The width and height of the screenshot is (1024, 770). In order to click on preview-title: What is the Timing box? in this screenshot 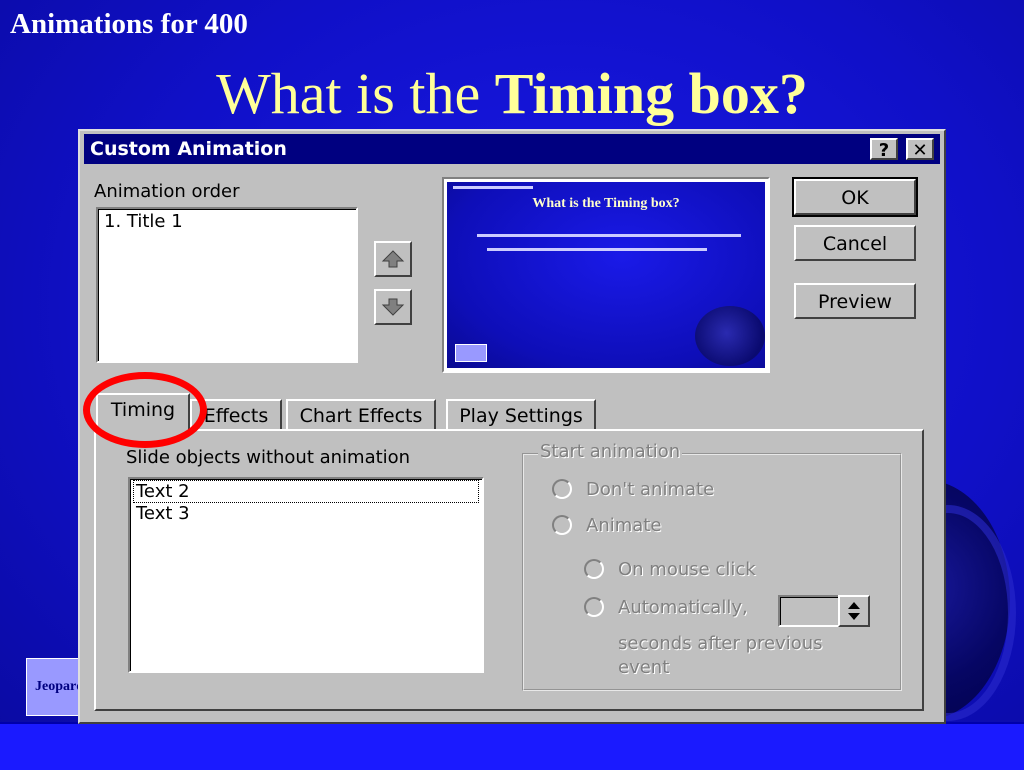, I will do `click(606, 203)`.